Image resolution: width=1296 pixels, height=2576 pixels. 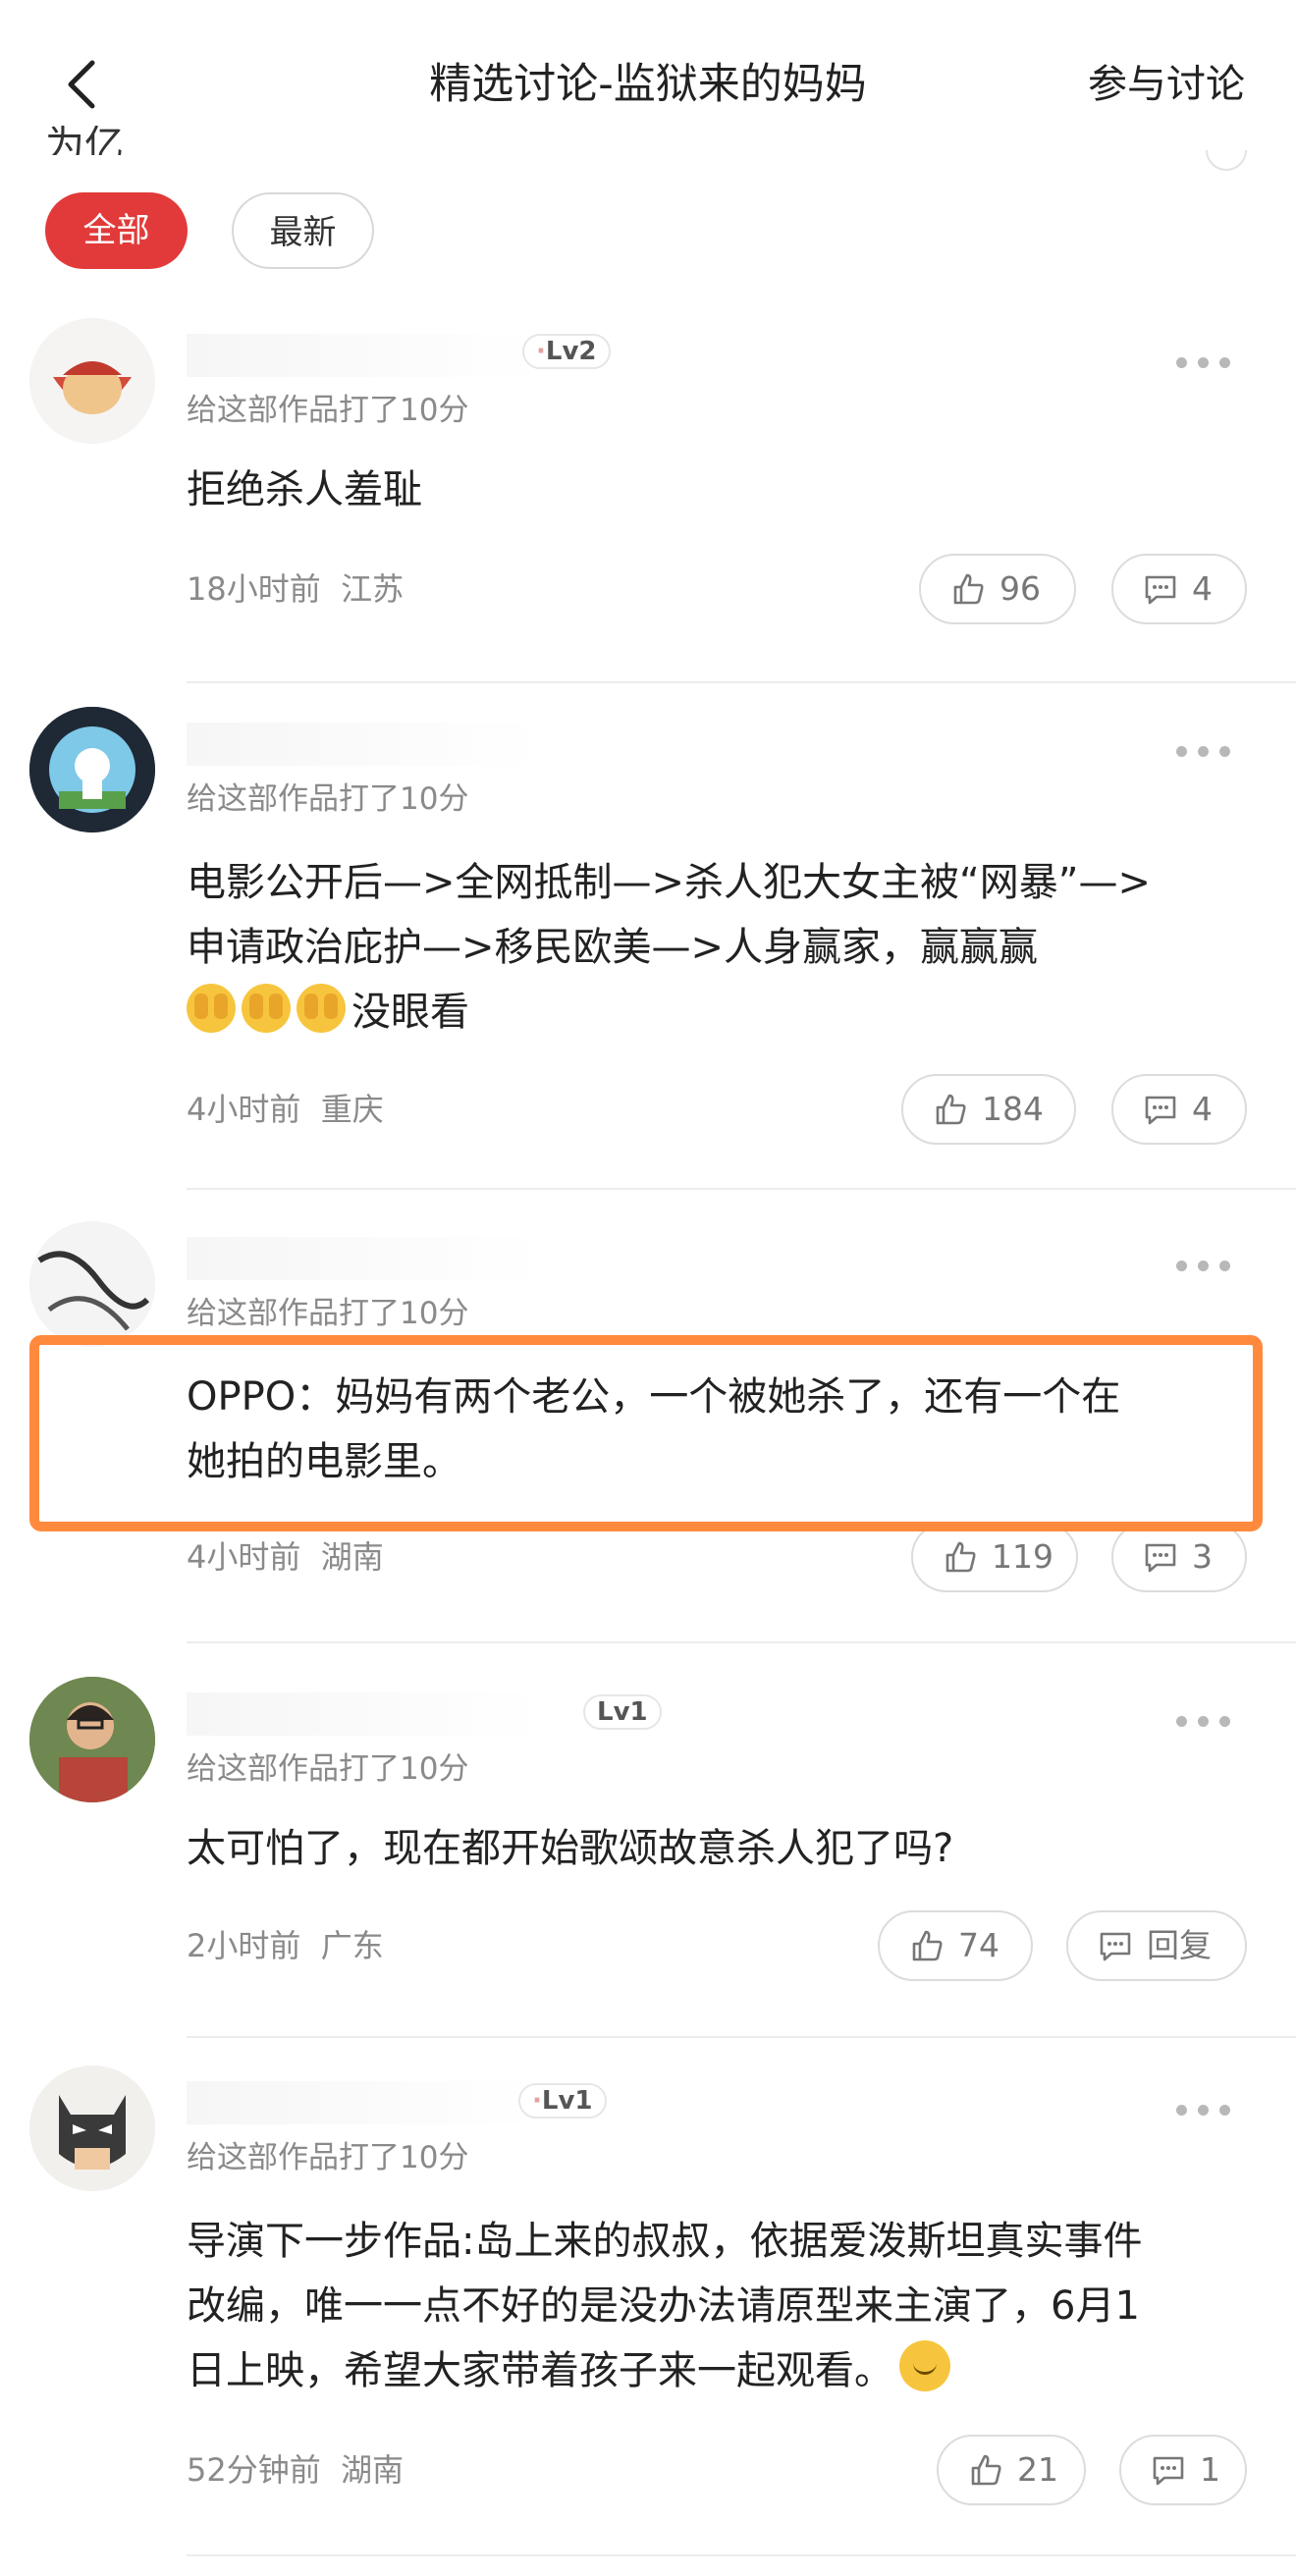 I want to click on comment-text: 太可怕了，现在都开始歌颂故意杀人犯了吗?, so click(x=571, y=1848).